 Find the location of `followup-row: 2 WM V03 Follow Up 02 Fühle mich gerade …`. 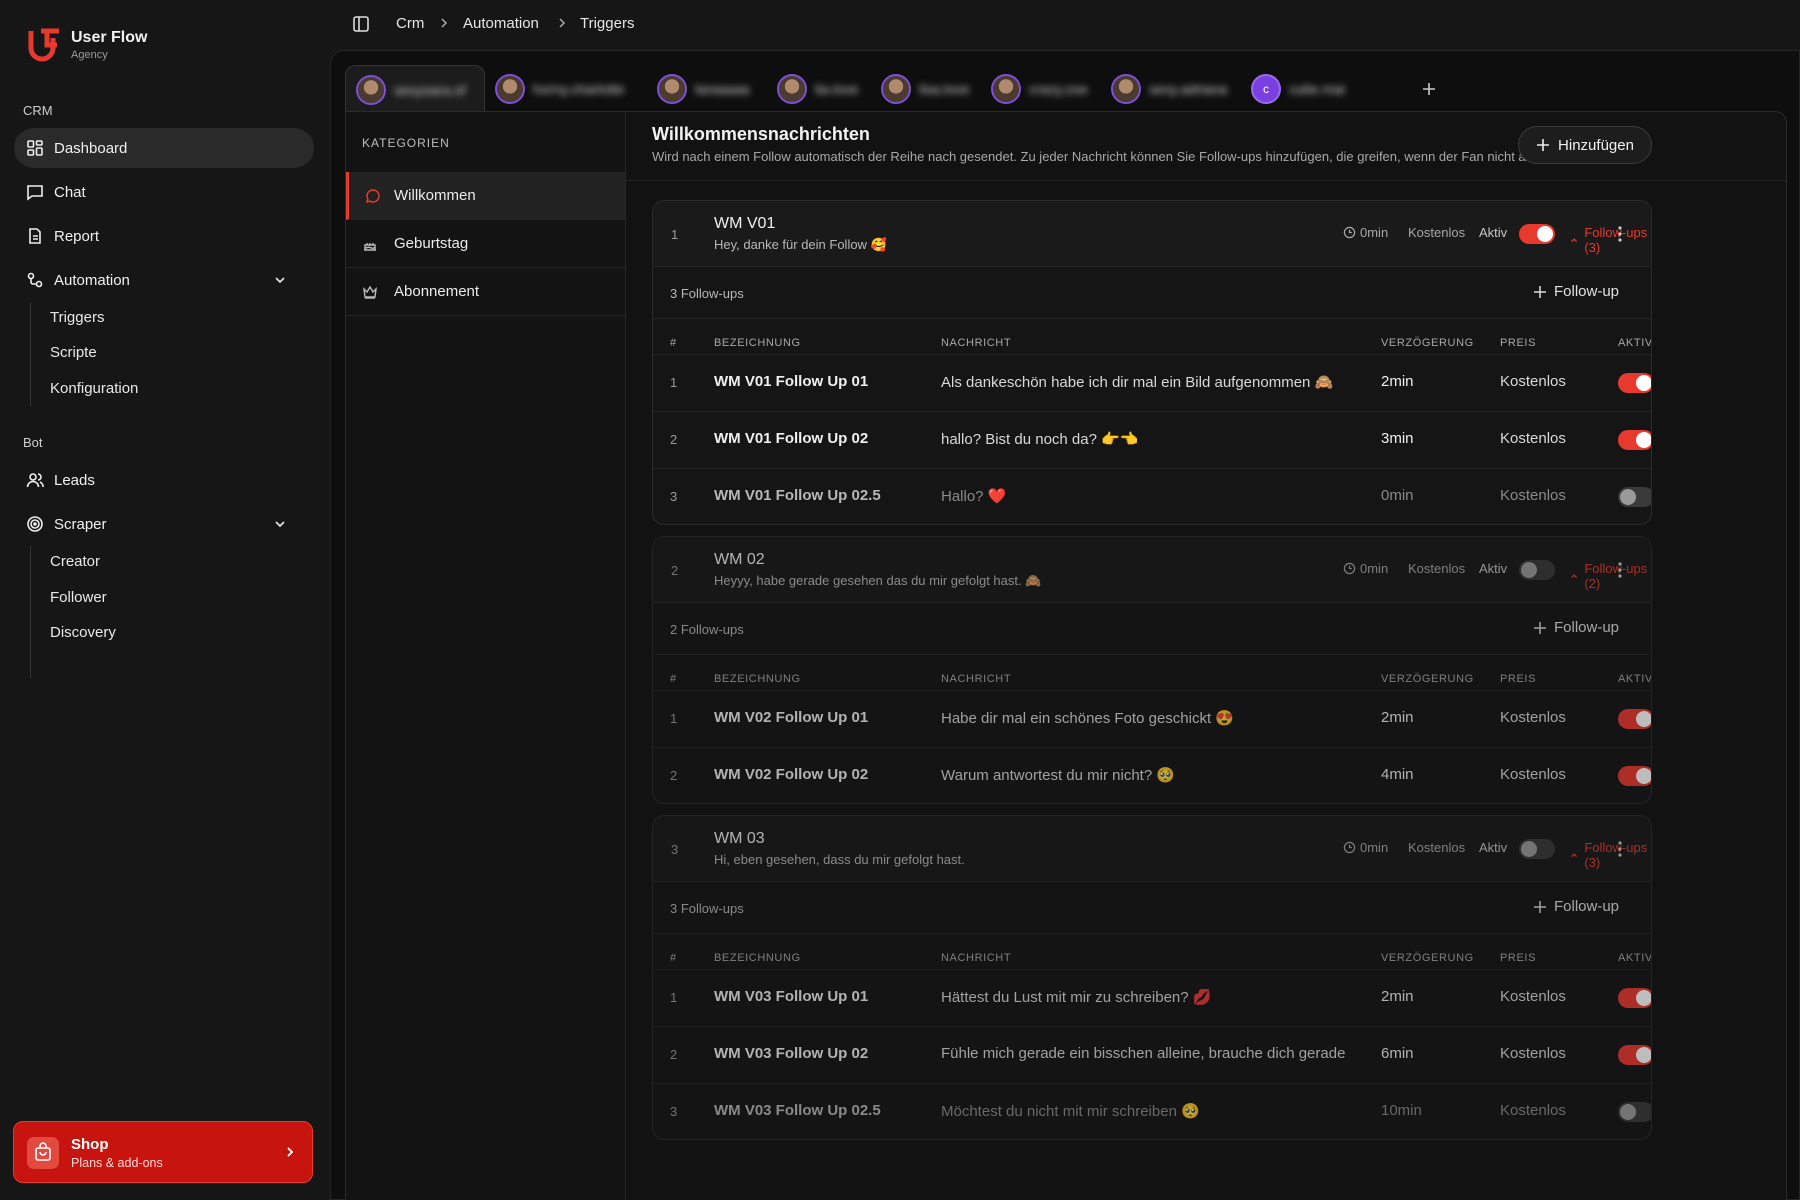

followup-row: 2 WM V03 Follow Up 02 Fühle mich gerade … is located at coordinates (1152, 1054).